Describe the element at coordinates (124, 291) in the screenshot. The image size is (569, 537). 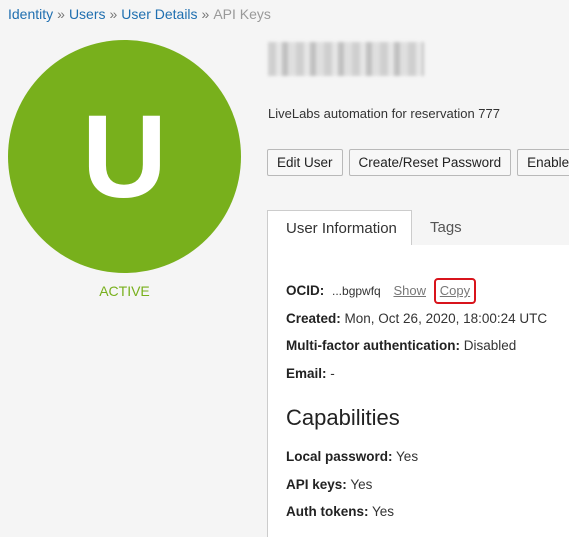
I see `user-status: ACTIVE` at that location.